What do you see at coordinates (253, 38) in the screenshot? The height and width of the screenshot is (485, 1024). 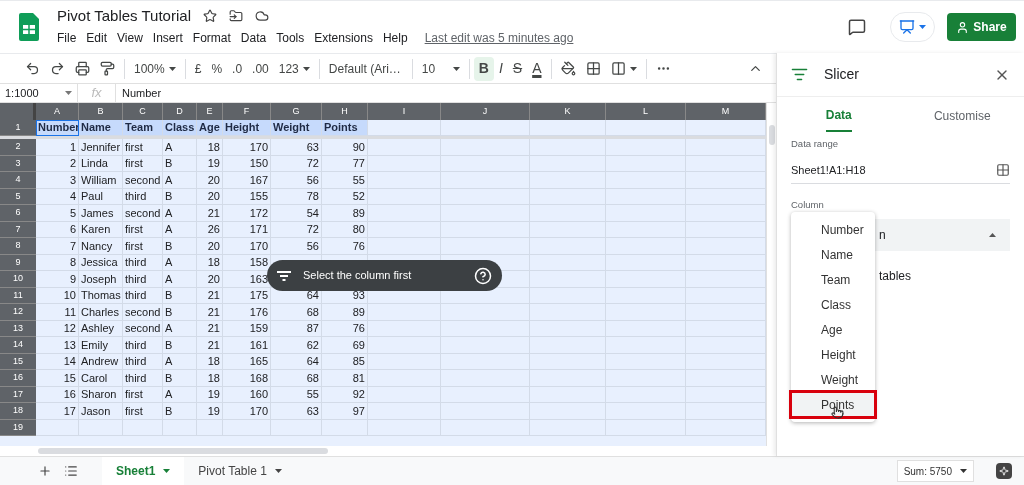 I see `menu-item: Data` at bounding box center [253, 38].